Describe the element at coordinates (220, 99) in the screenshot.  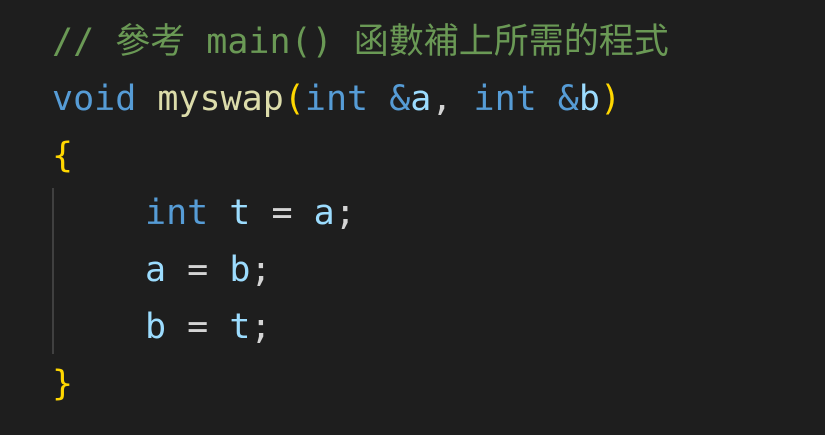
I see `function-name: myswap` at that location.